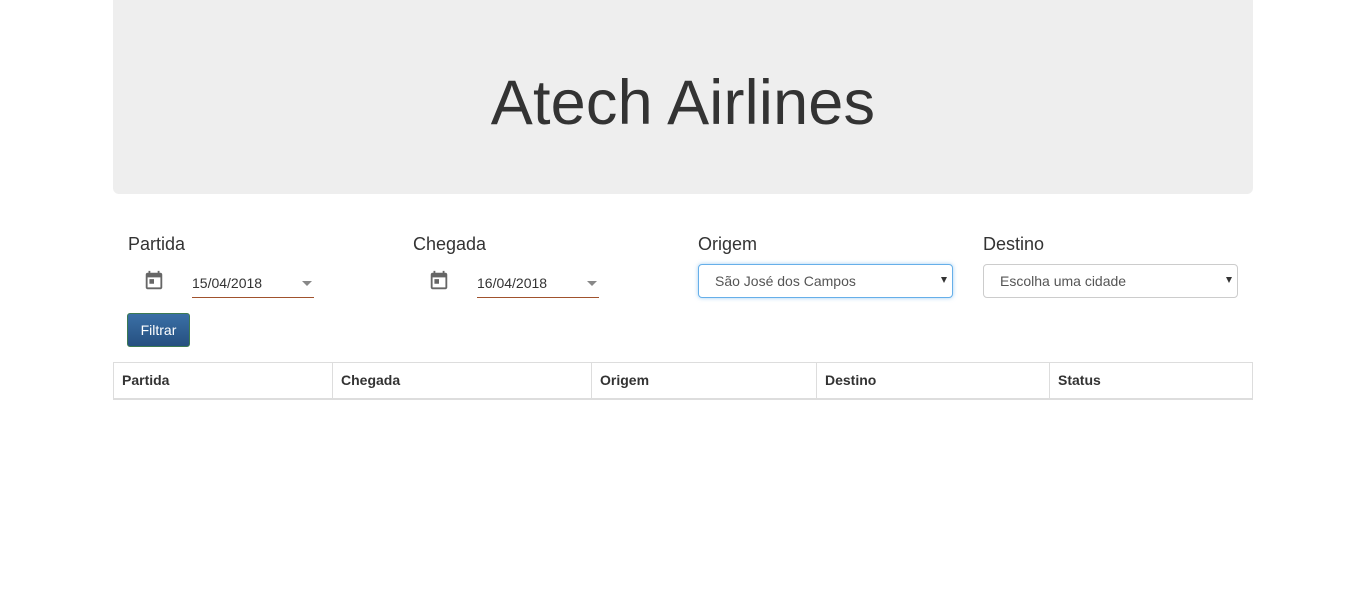 The image size is (1366, 611). I want to click on app-title: Atech Airlines, so click(683, 103).